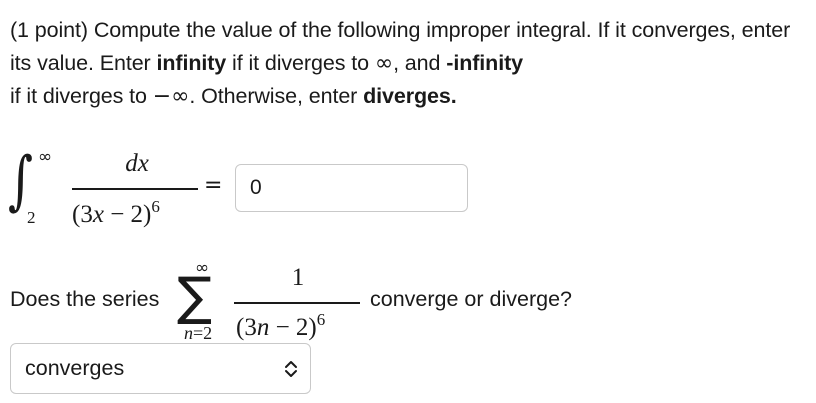 The image size is (816, 403). I want to click on keyword-infinity: infinity, so click(191, 63).